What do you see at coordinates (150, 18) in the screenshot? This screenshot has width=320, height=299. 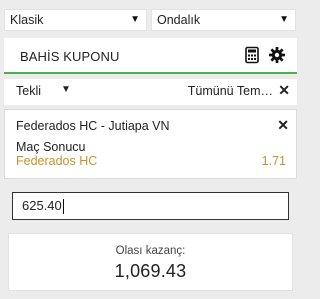 I see `top-selectors: Klasik ▼ Ondalık ▼` at bounding box center [150, 18].